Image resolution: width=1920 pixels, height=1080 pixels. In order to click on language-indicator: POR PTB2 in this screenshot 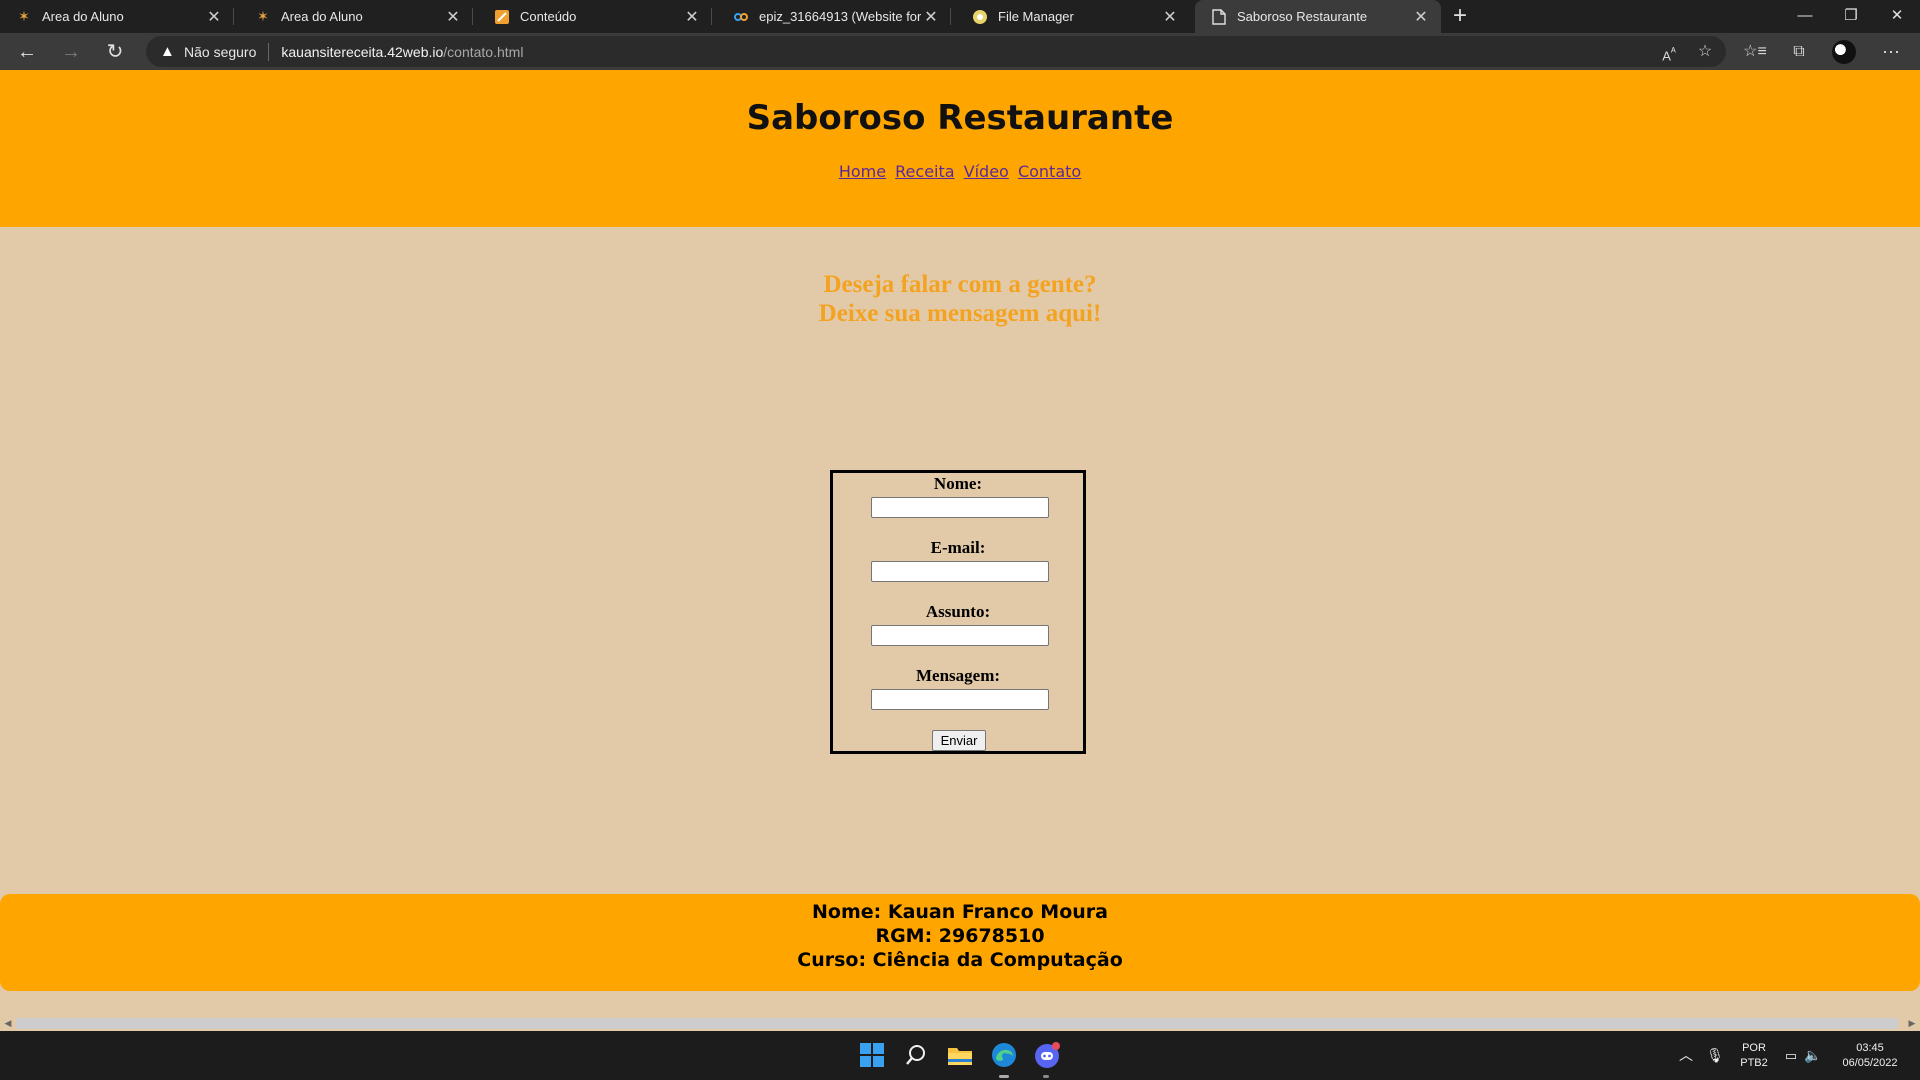, I will do `click(1754, 1055)`.